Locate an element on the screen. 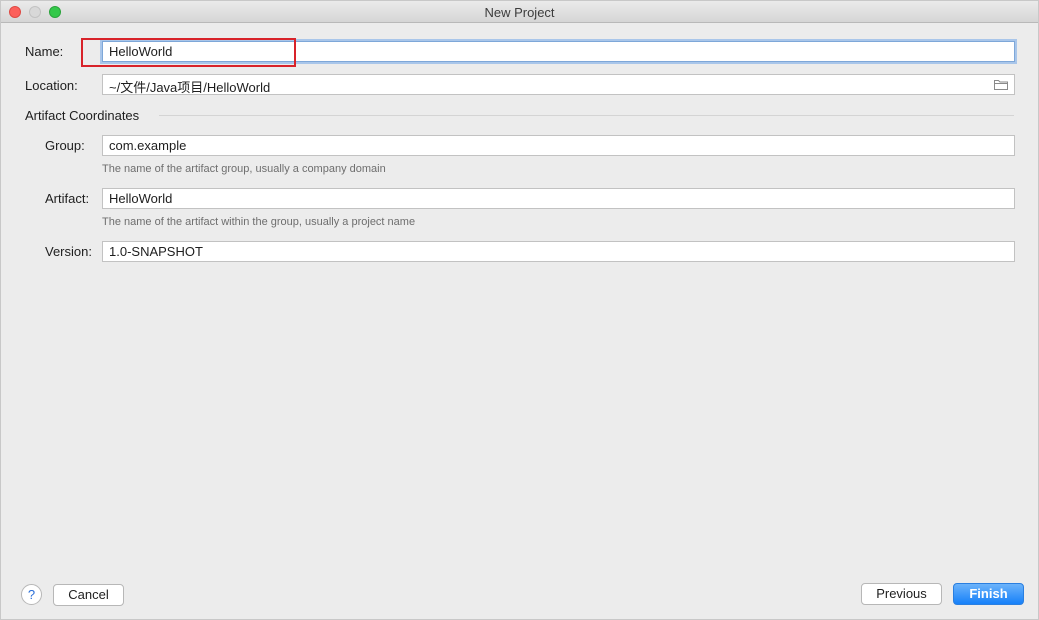  title-bar: New Project is located at coordinates (519, 12).